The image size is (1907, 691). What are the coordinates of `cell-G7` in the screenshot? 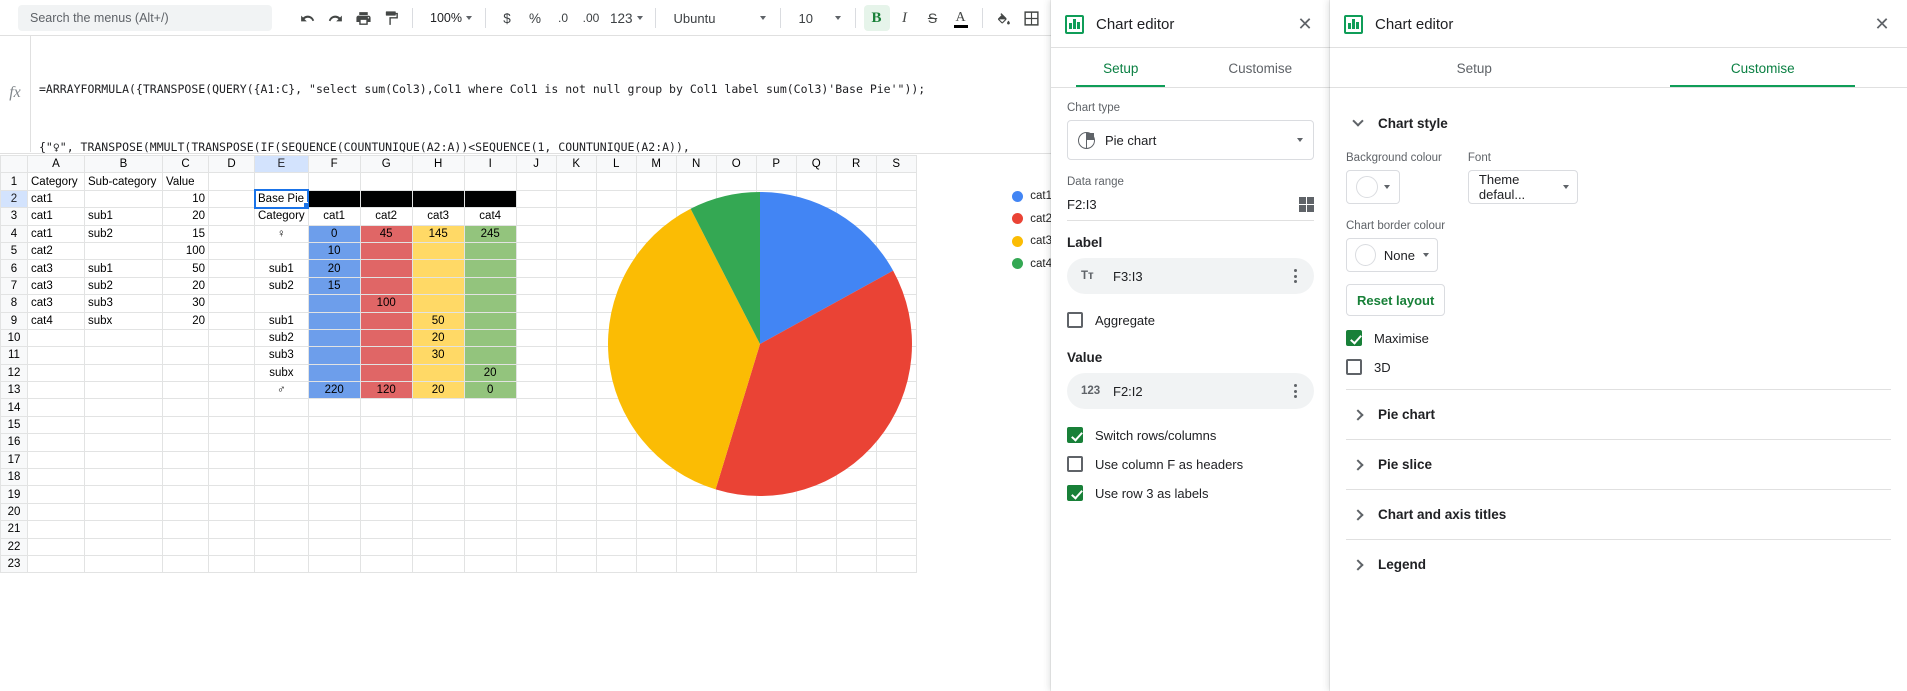 It's located at (386, 286).